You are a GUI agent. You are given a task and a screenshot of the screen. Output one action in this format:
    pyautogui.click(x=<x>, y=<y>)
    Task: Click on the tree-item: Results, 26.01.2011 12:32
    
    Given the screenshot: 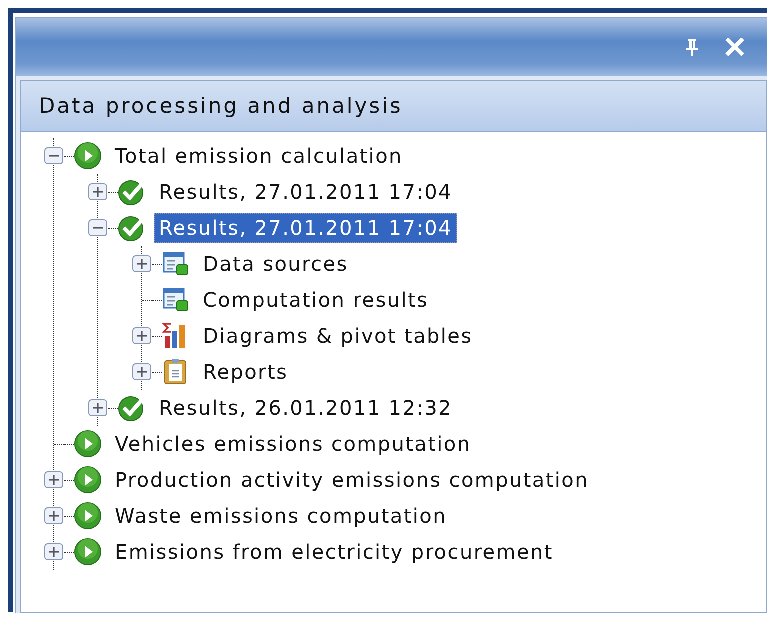 What is the action you would take?
    pyautogui.click(x=306, y=408)
    